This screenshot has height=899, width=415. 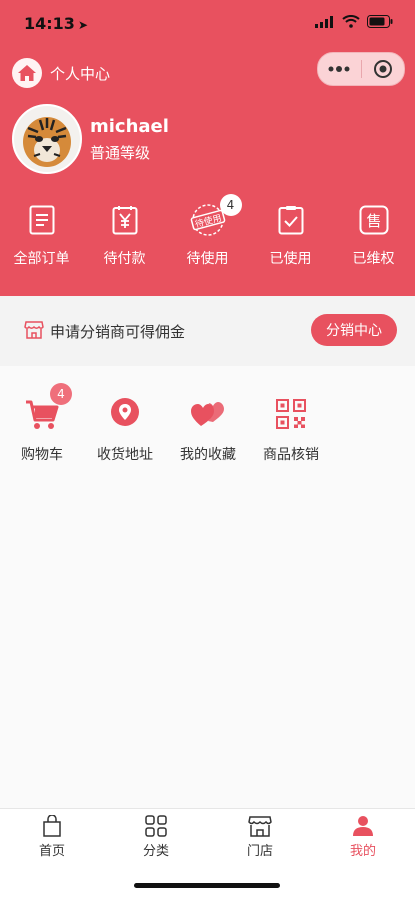 What do you see at coordinates (34, 330) in the screenshot?
I see `shop-icon` at bounding box center [34, 330].